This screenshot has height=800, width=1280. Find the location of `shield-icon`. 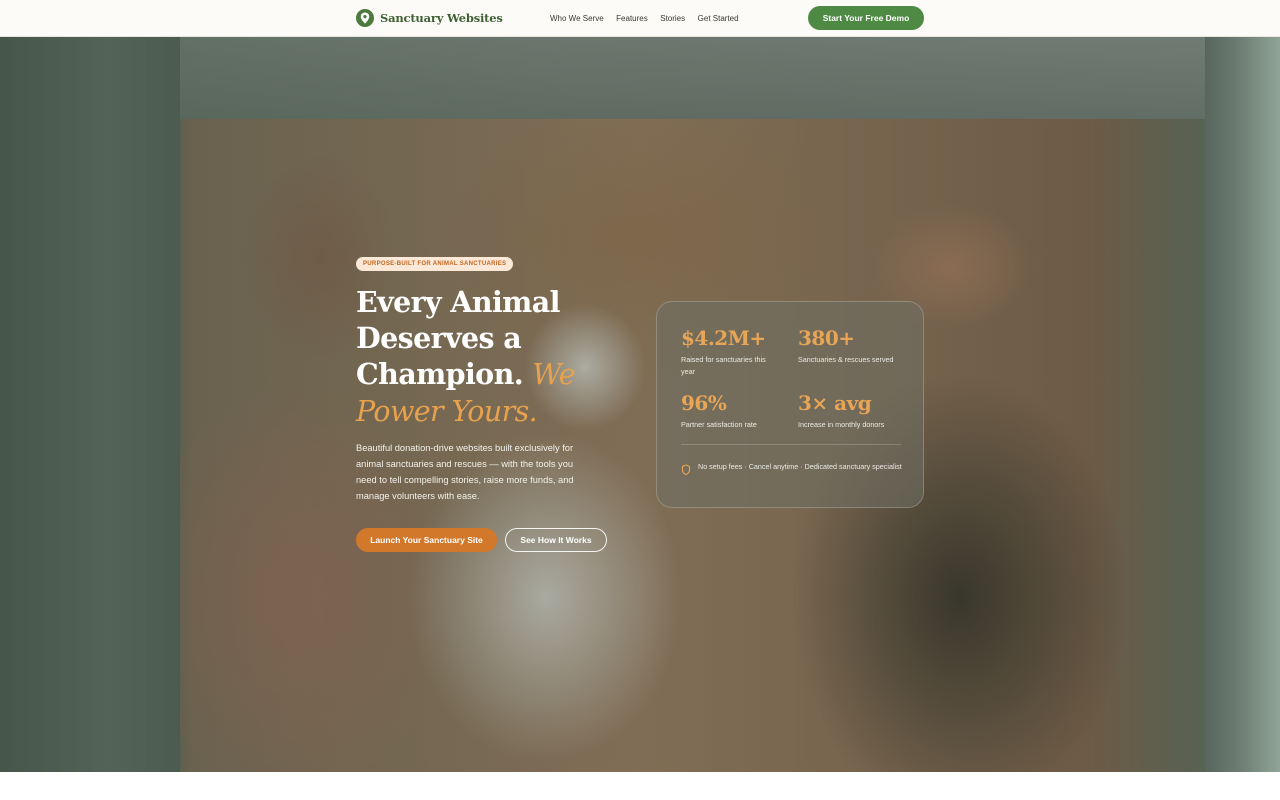

shield-icon is located at coordinates (686, 469).